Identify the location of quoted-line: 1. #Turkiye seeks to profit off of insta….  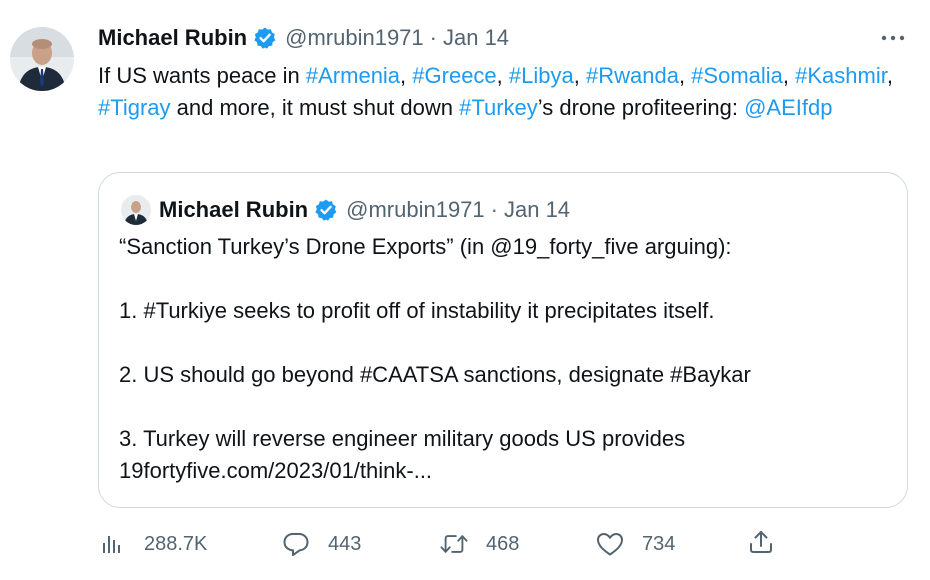
(417, 310).